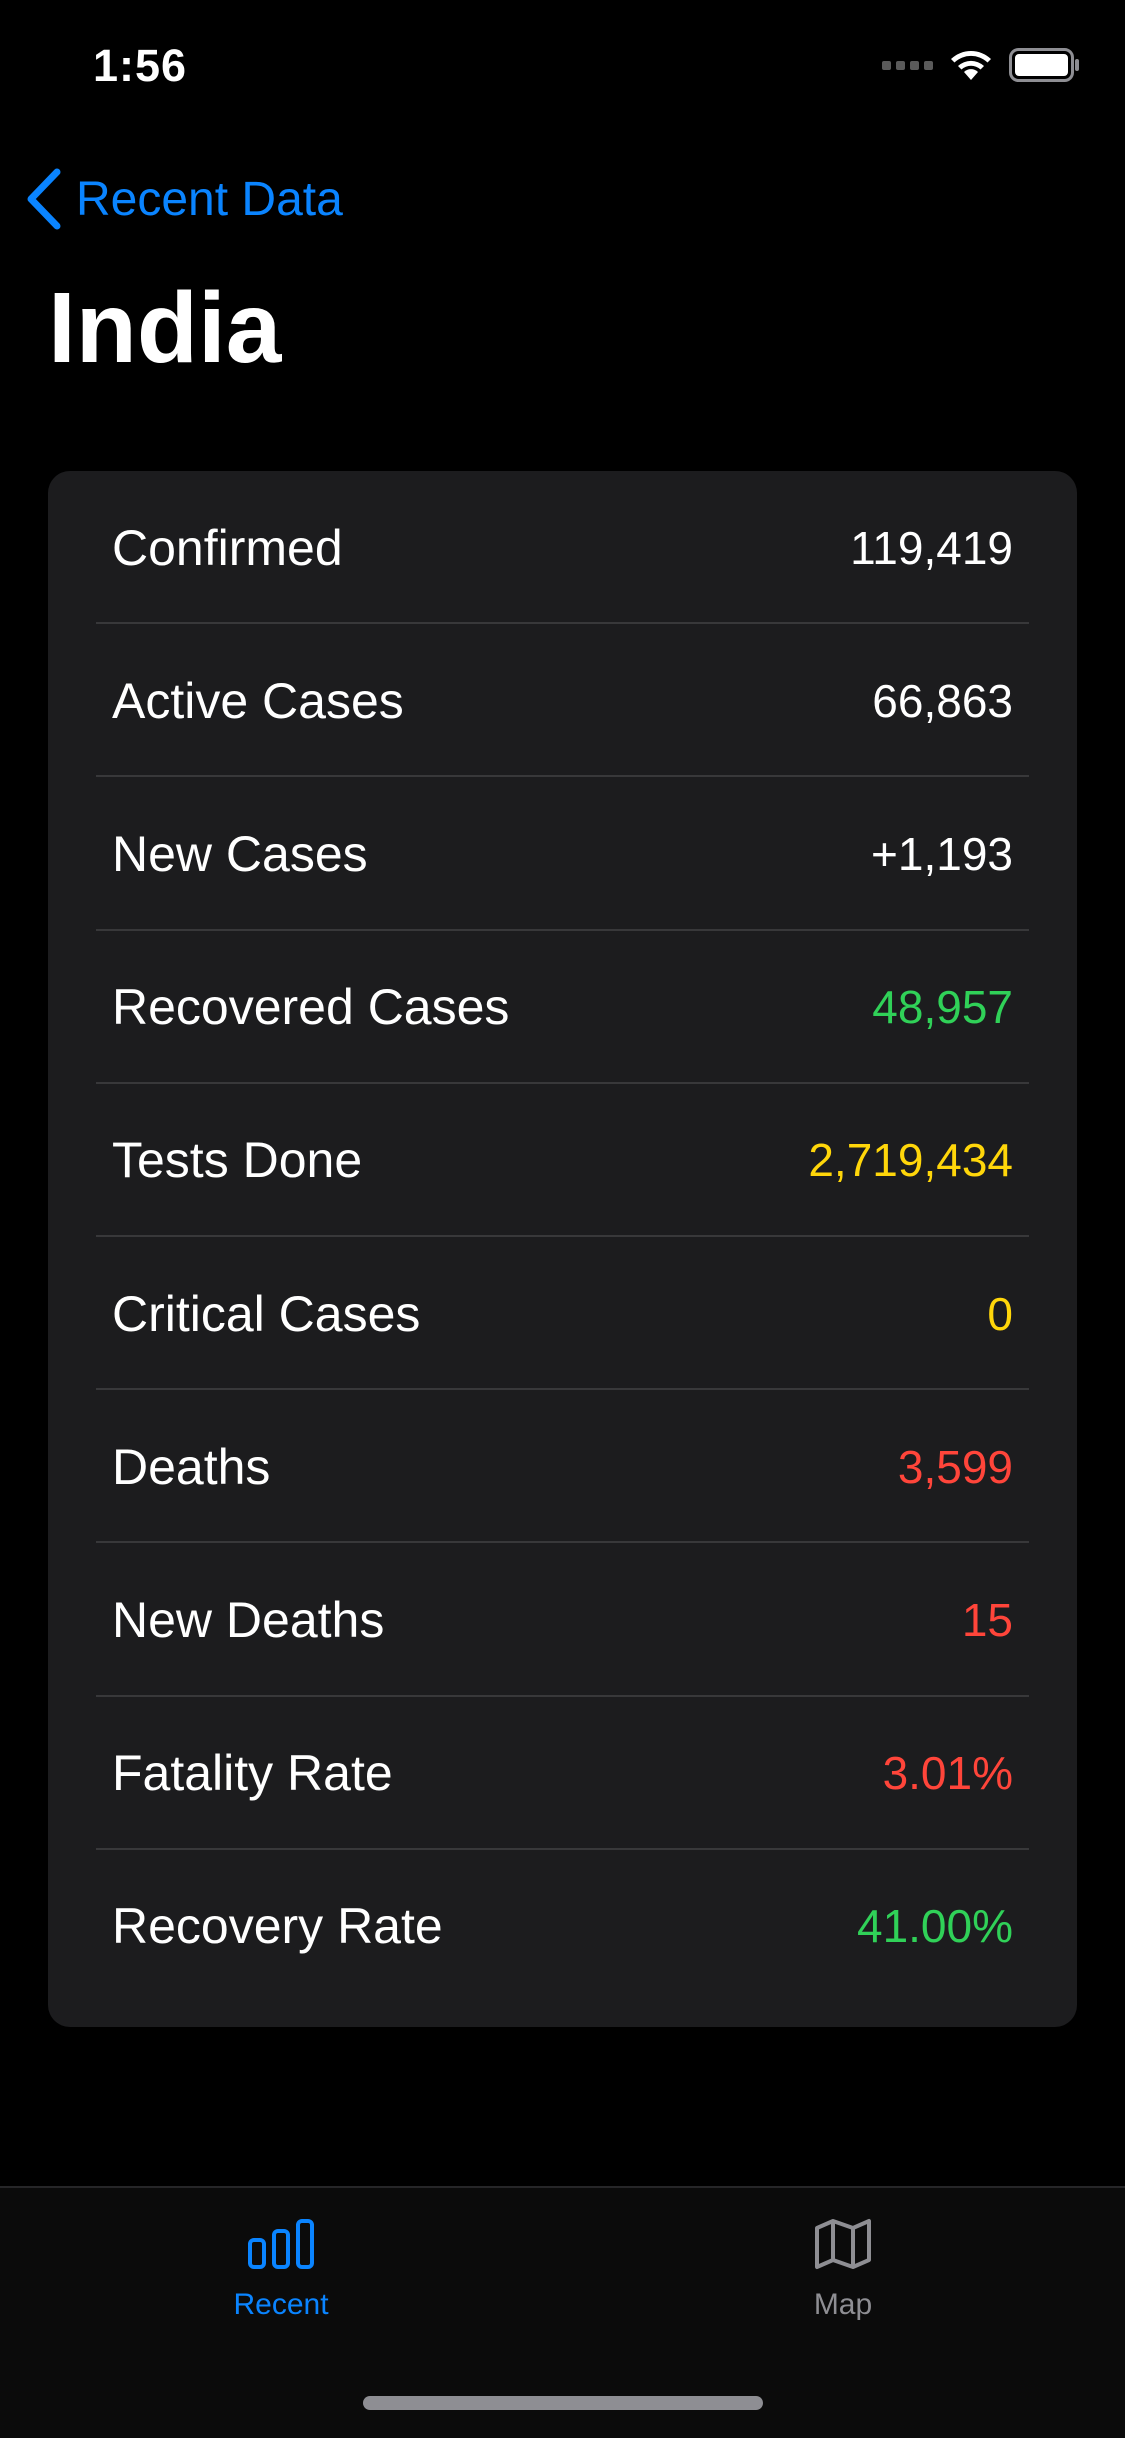  What do you see at coordinates (934, 1926) in the screenshot?
I see `stat-value: 41.00%` at bounding box center [934, 1926].